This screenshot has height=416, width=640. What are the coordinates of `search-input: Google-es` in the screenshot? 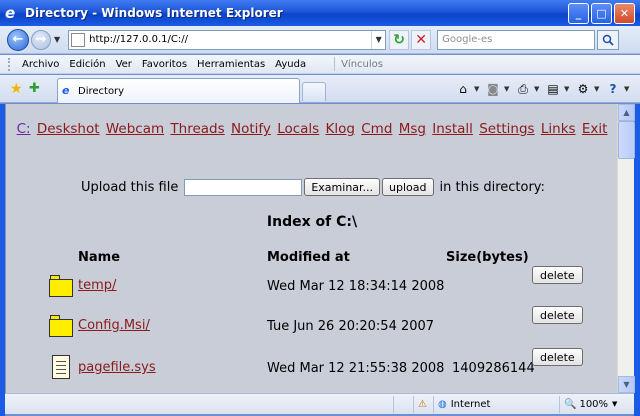 It's located at (516, 39).